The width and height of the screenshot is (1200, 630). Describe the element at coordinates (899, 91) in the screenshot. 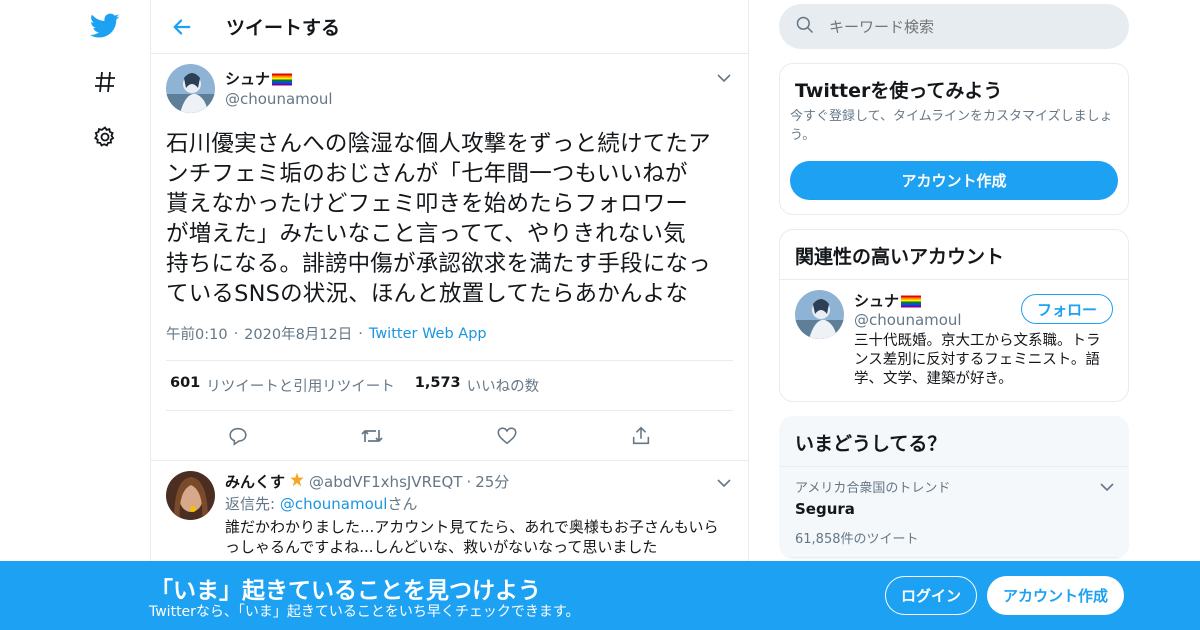

I see `signup-card-title: Twitterを使ってみよう` at that location.